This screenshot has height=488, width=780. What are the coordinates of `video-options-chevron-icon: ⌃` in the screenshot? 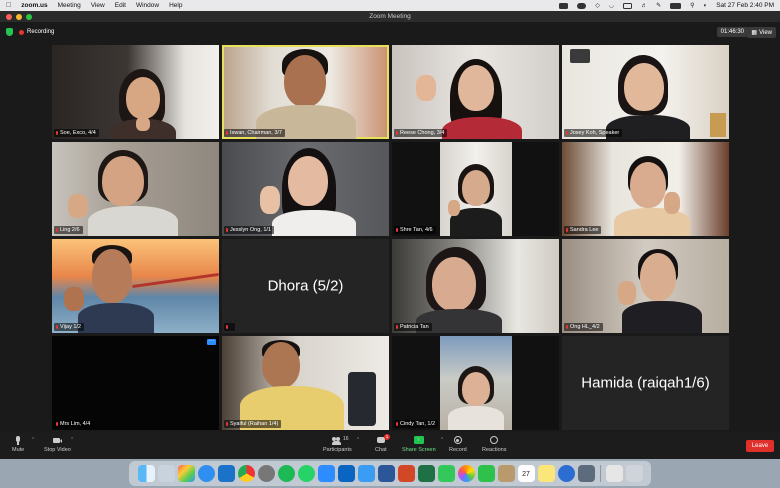 It's located at (72, 440).